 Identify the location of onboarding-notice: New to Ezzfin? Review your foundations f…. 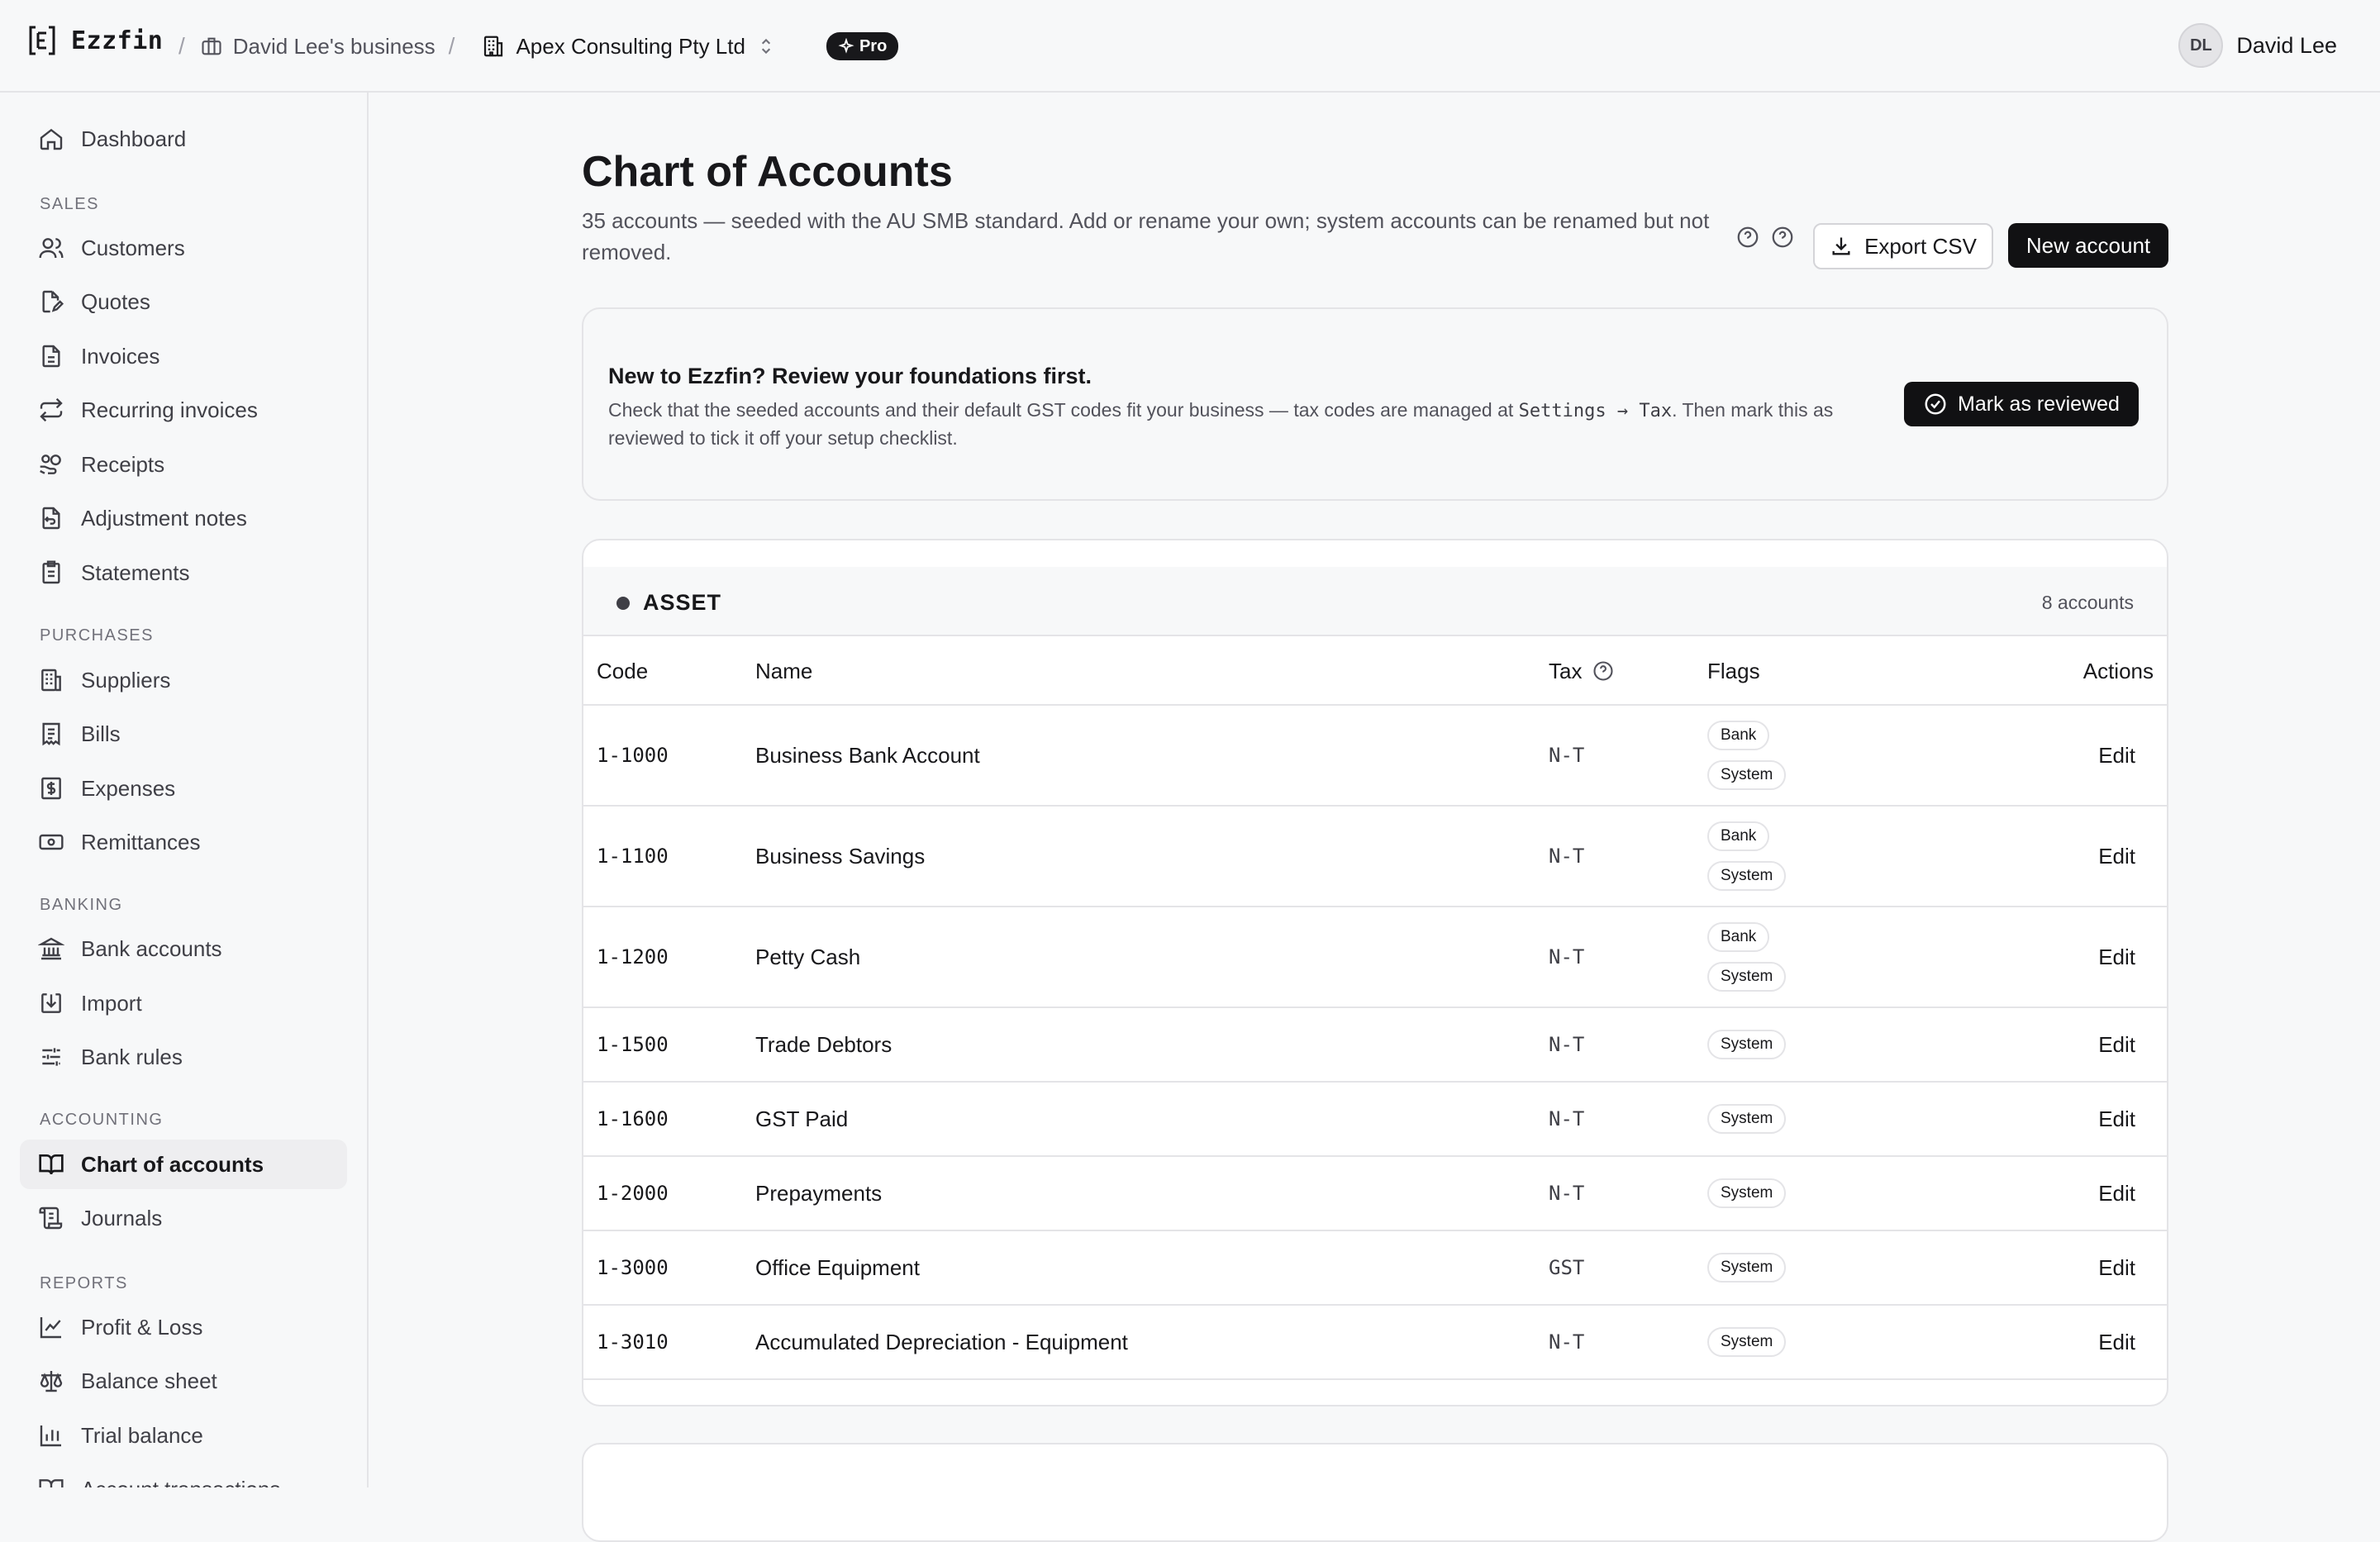
(1375, 404).